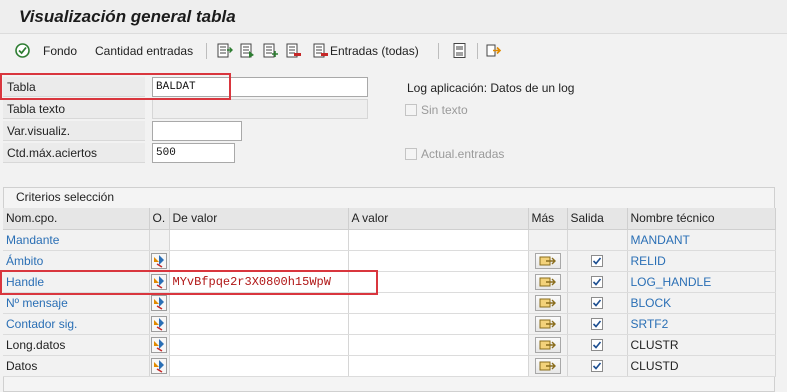 This screenshot has height=392, width=787. Describe the element at coordinates (259, 219) in the screenshot. I see `col-de-header: De valor` at that location.